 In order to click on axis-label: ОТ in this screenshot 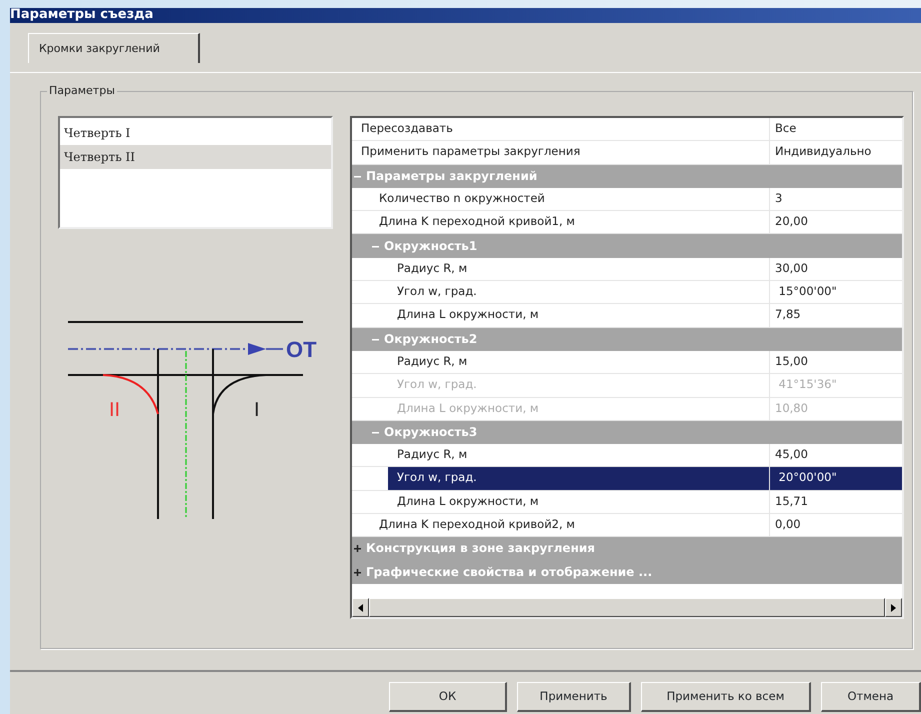, I will do `click(301, 349)`.